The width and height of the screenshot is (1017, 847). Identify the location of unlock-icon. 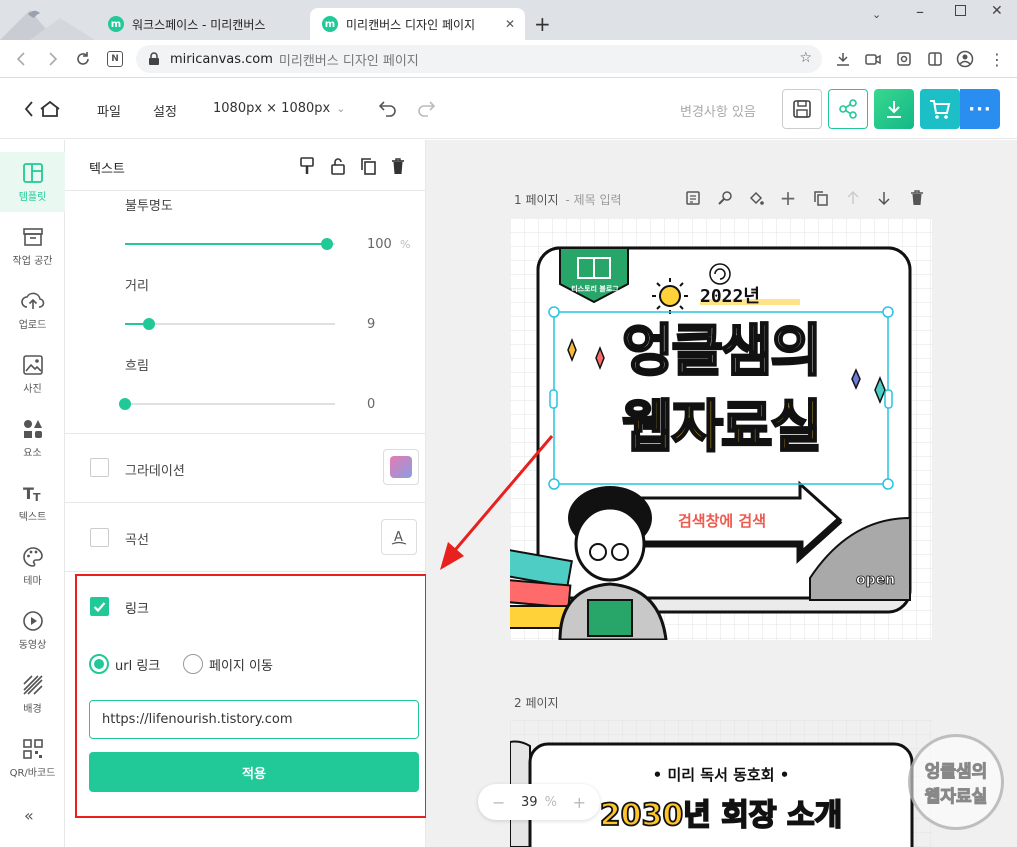
(338, 168).